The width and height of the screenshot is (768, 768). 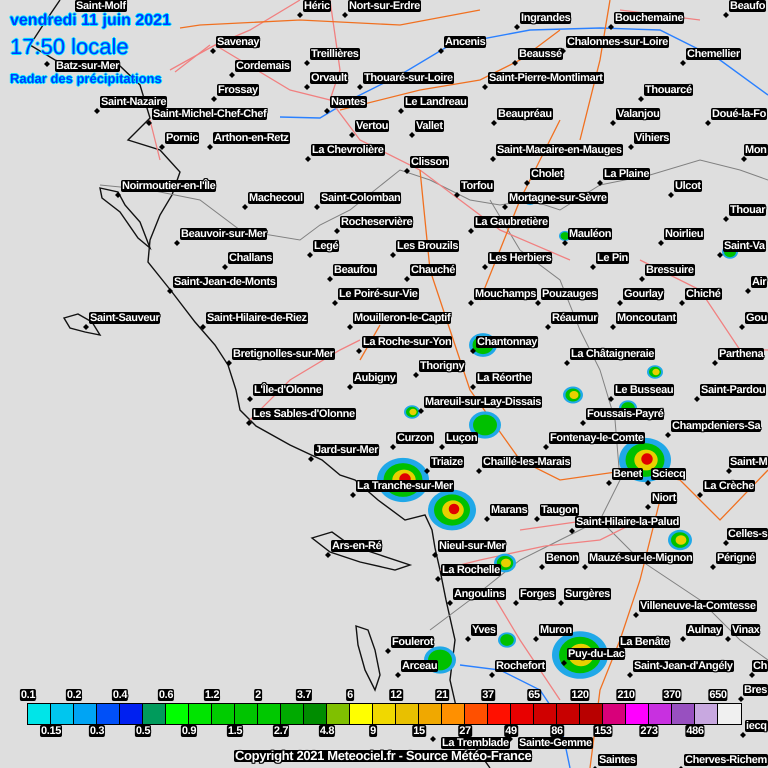 I want to click on town-label: Nort-sur-Erdre, so click(x=384, y=6).